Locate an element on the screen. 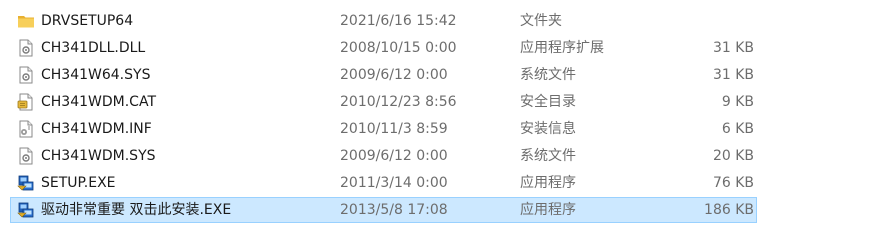  file-row-setup-exe: SETUP.EXE 2011/3/14 0:00 应用程序 76 KB is located at coordinates (383, 183).